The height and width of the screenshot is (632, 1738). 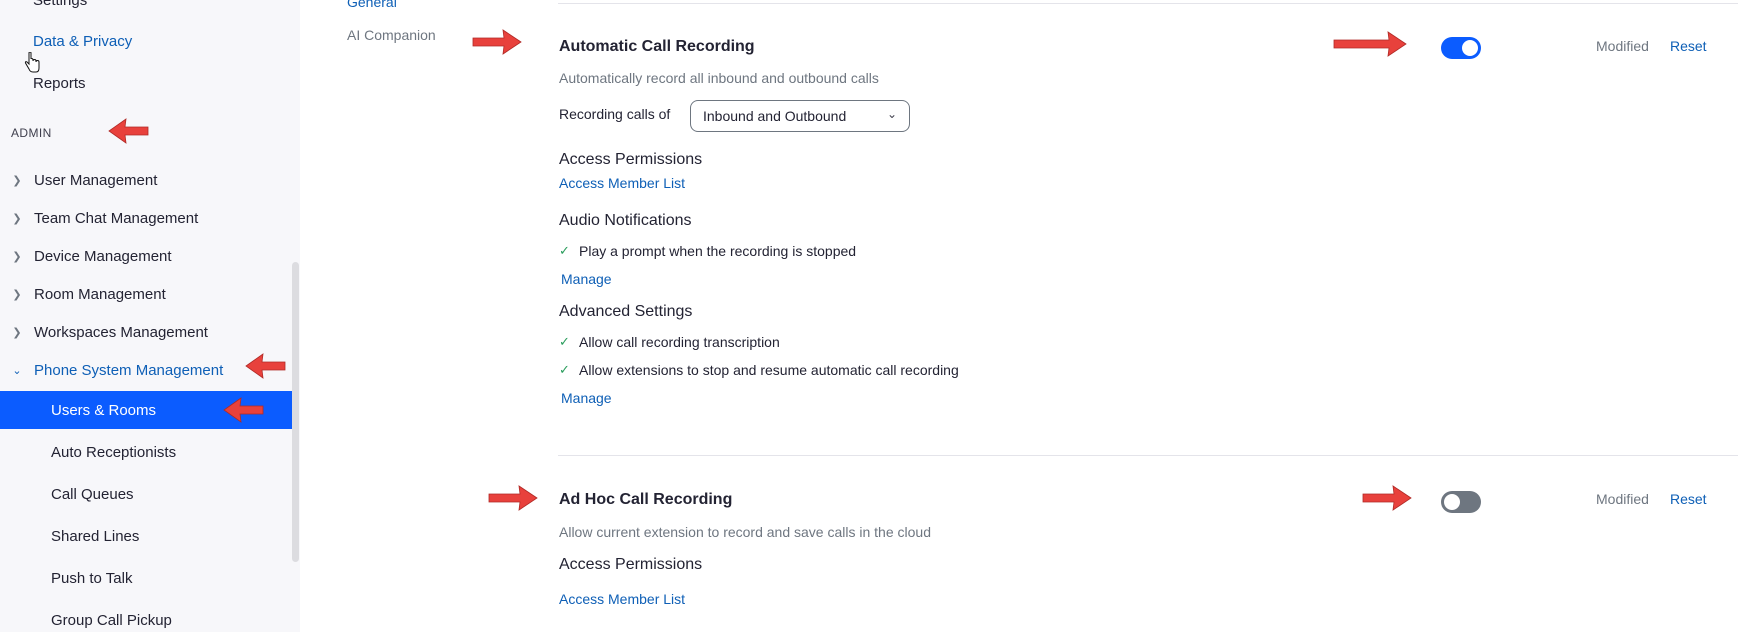 What do you see at coordinates (1688, 499) in the screenshot?
I see `adhoc-recording-reset-link: Reset` at bounding box center [1688, 499].